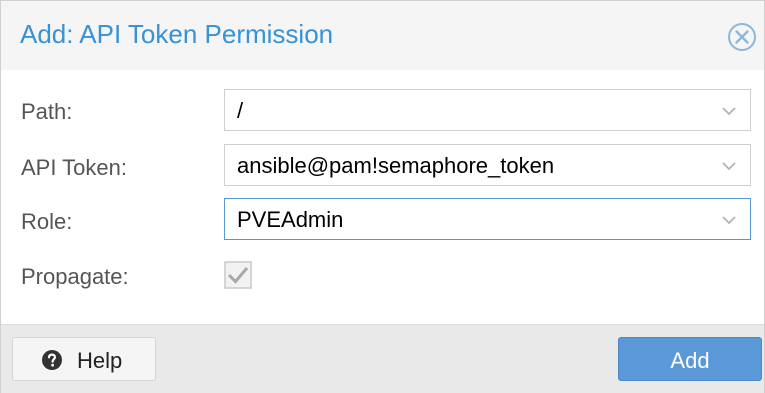  Describe the element at coordinates (74, 167) in the screenshot. I see `api-token-label: API Token:` at that location.